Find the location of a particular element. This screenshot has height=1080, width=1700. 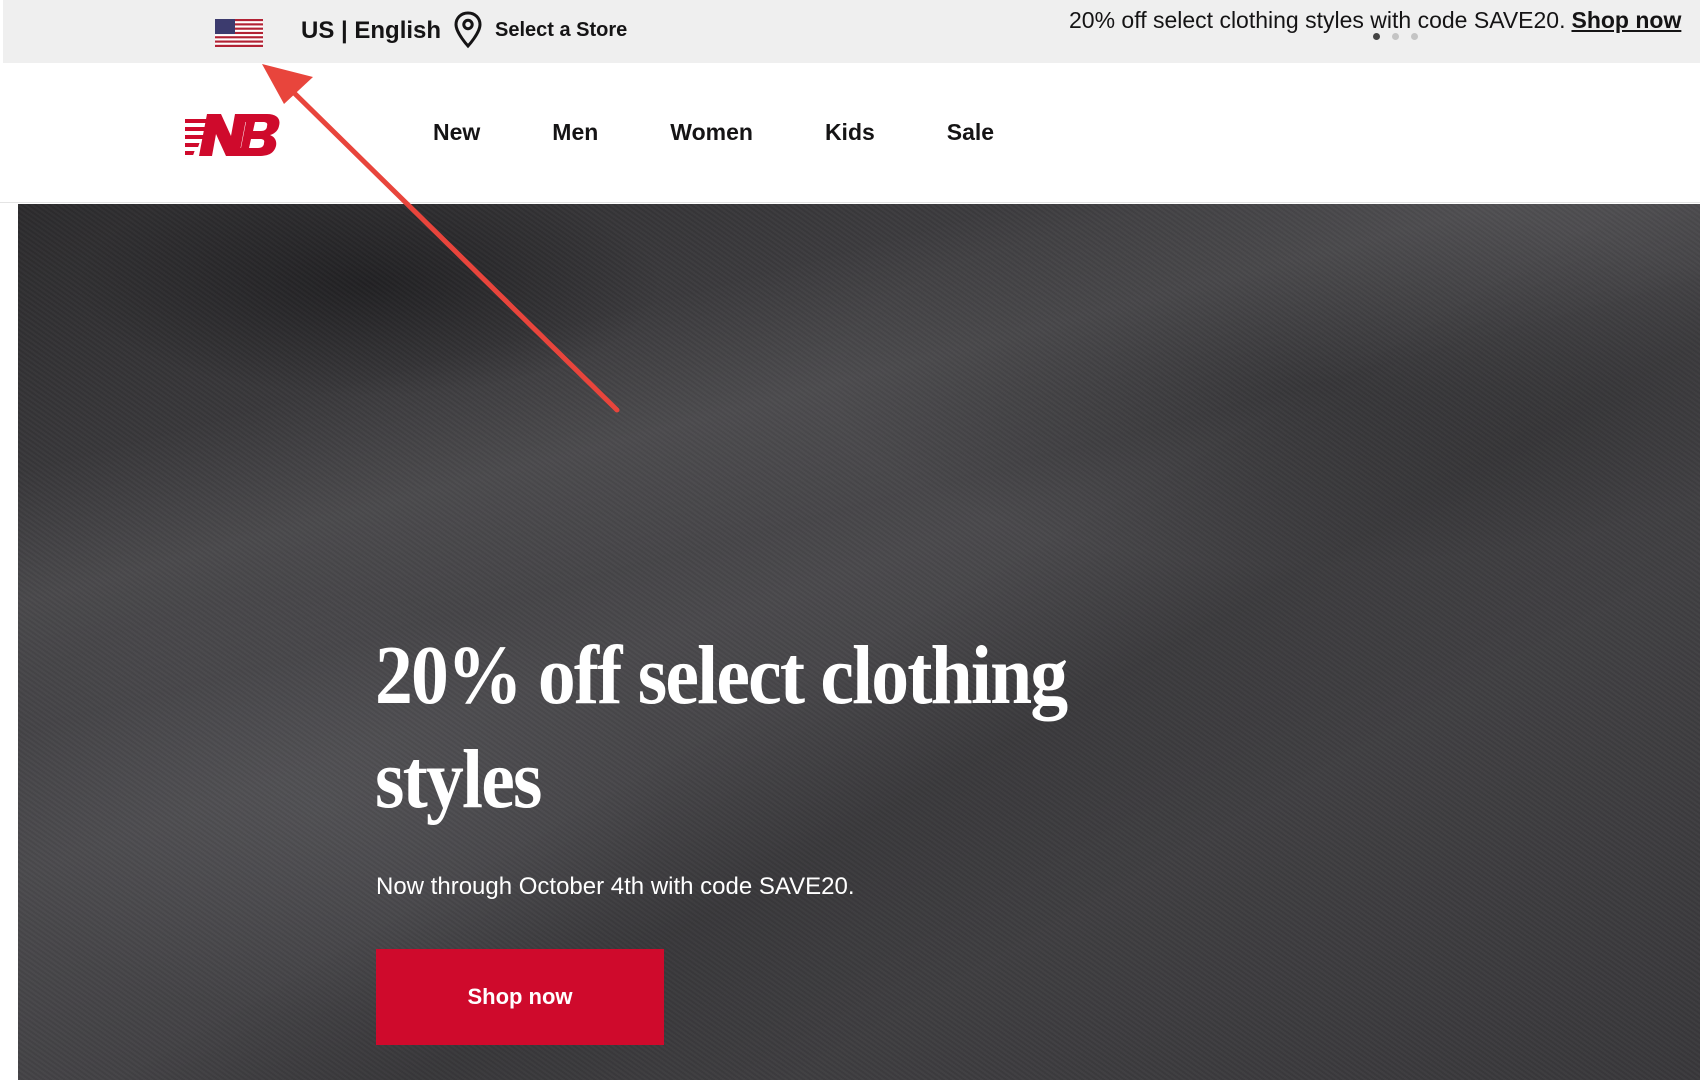

nav-item-kids: Kids is located at coordinates (850, 132).